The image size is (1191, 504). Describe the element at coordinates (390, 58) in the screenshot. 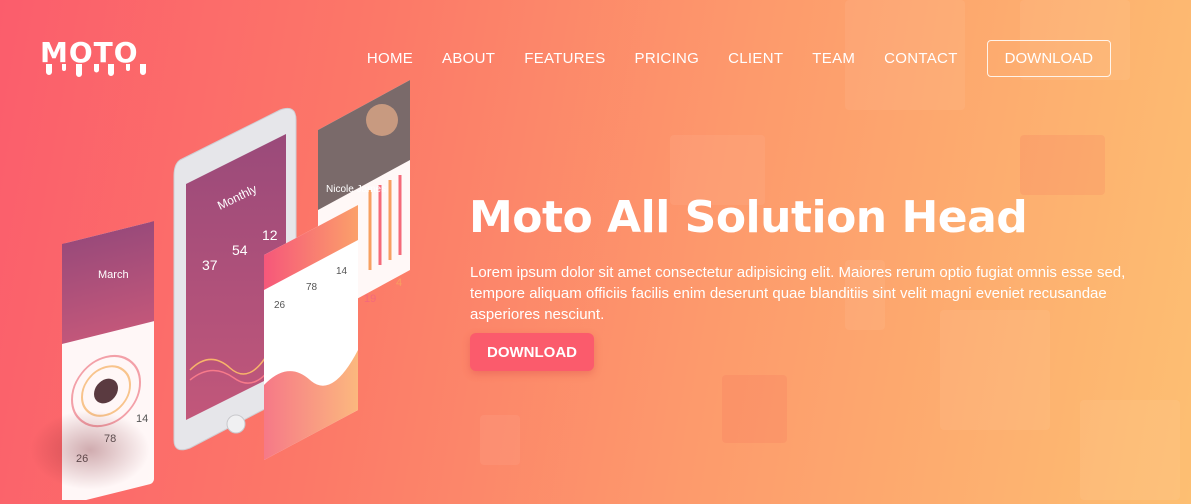

I see `nav-home: HOME` at that location.